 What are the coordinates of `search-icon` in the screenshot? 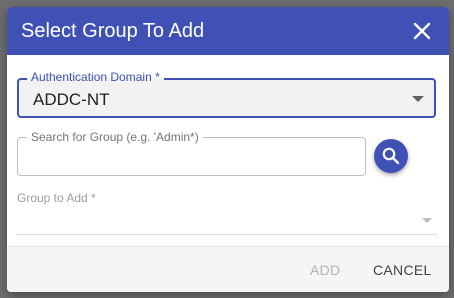 It's located at (391, 156).